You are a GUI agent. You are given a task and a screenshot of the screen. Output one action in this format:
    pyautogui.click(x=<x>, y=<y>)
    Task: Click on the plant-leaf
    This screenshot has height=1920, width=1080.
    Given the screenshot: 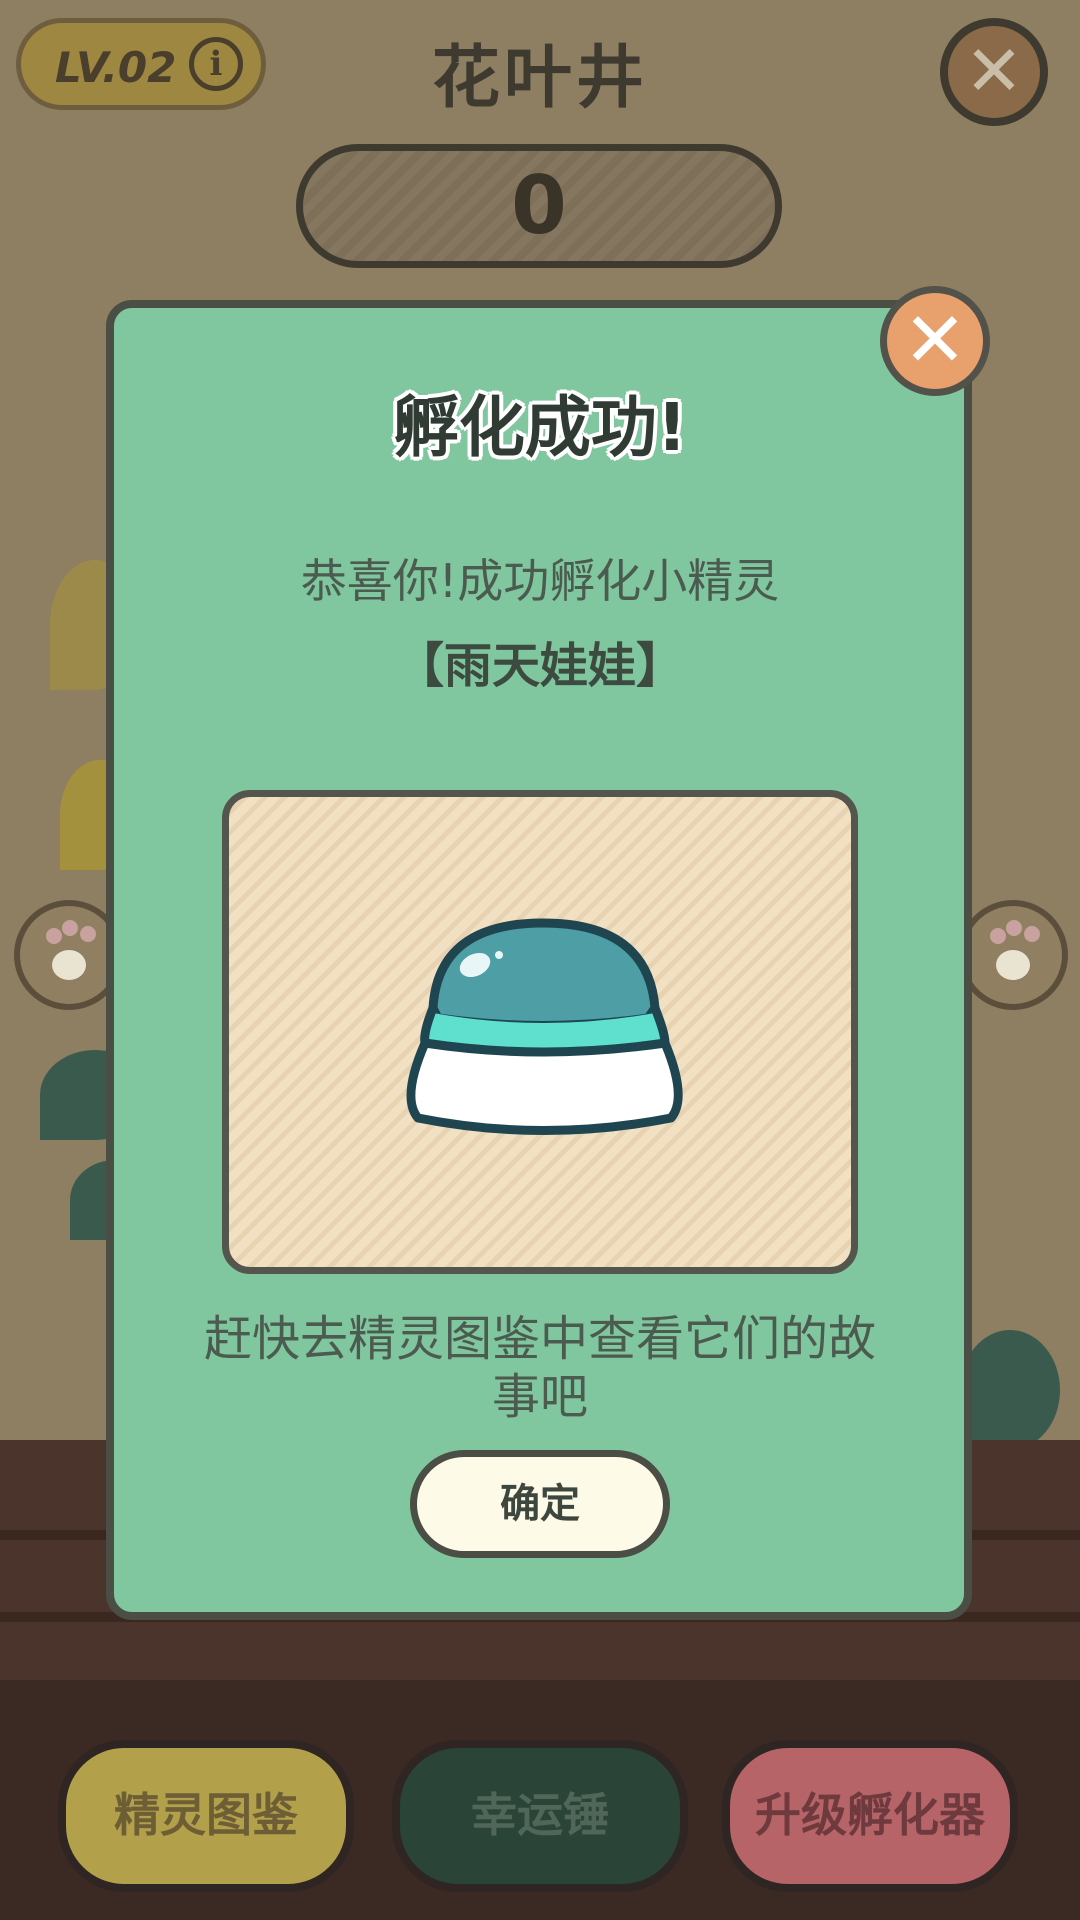 What is the action you would take?
    pyautogui.click(x=1010, y=1390)
    